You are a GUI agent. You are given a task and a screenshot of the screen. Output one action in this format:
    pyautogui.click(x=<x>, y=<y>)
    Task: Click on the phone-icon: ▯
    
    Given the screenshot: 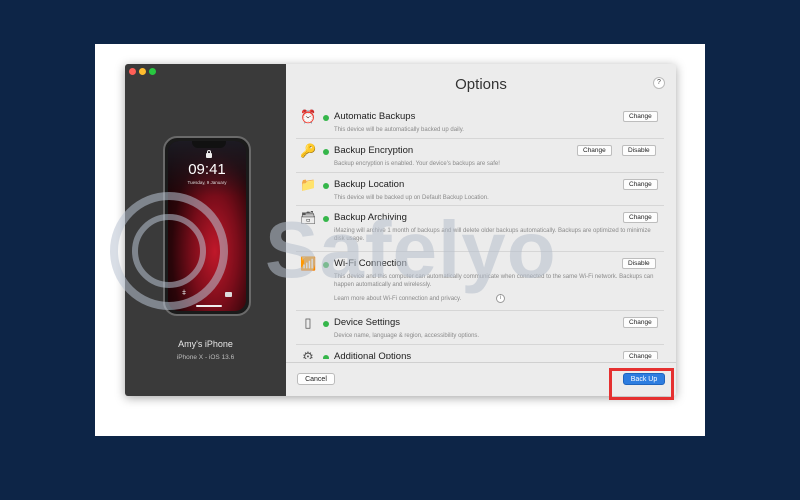 What is the action you would take?
    pyautogui.click(x=308, y=322)
    